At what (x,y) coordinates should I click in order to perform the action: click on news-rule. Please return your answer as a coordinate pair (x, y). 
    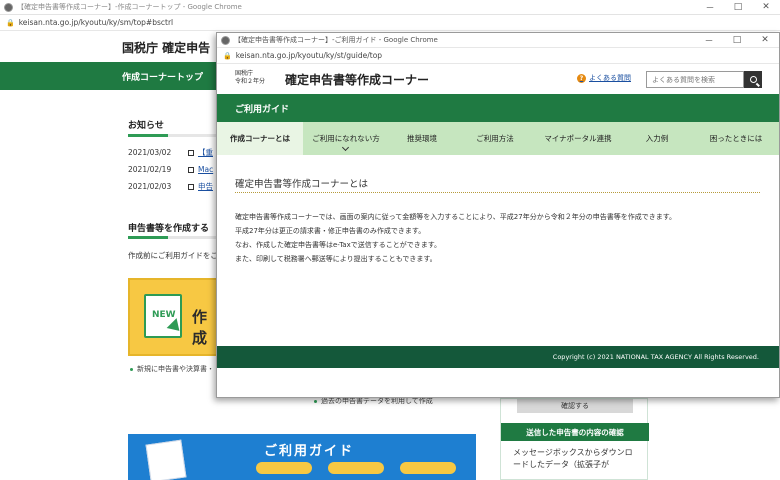
    Looking at the image, I should click on (173, 135).